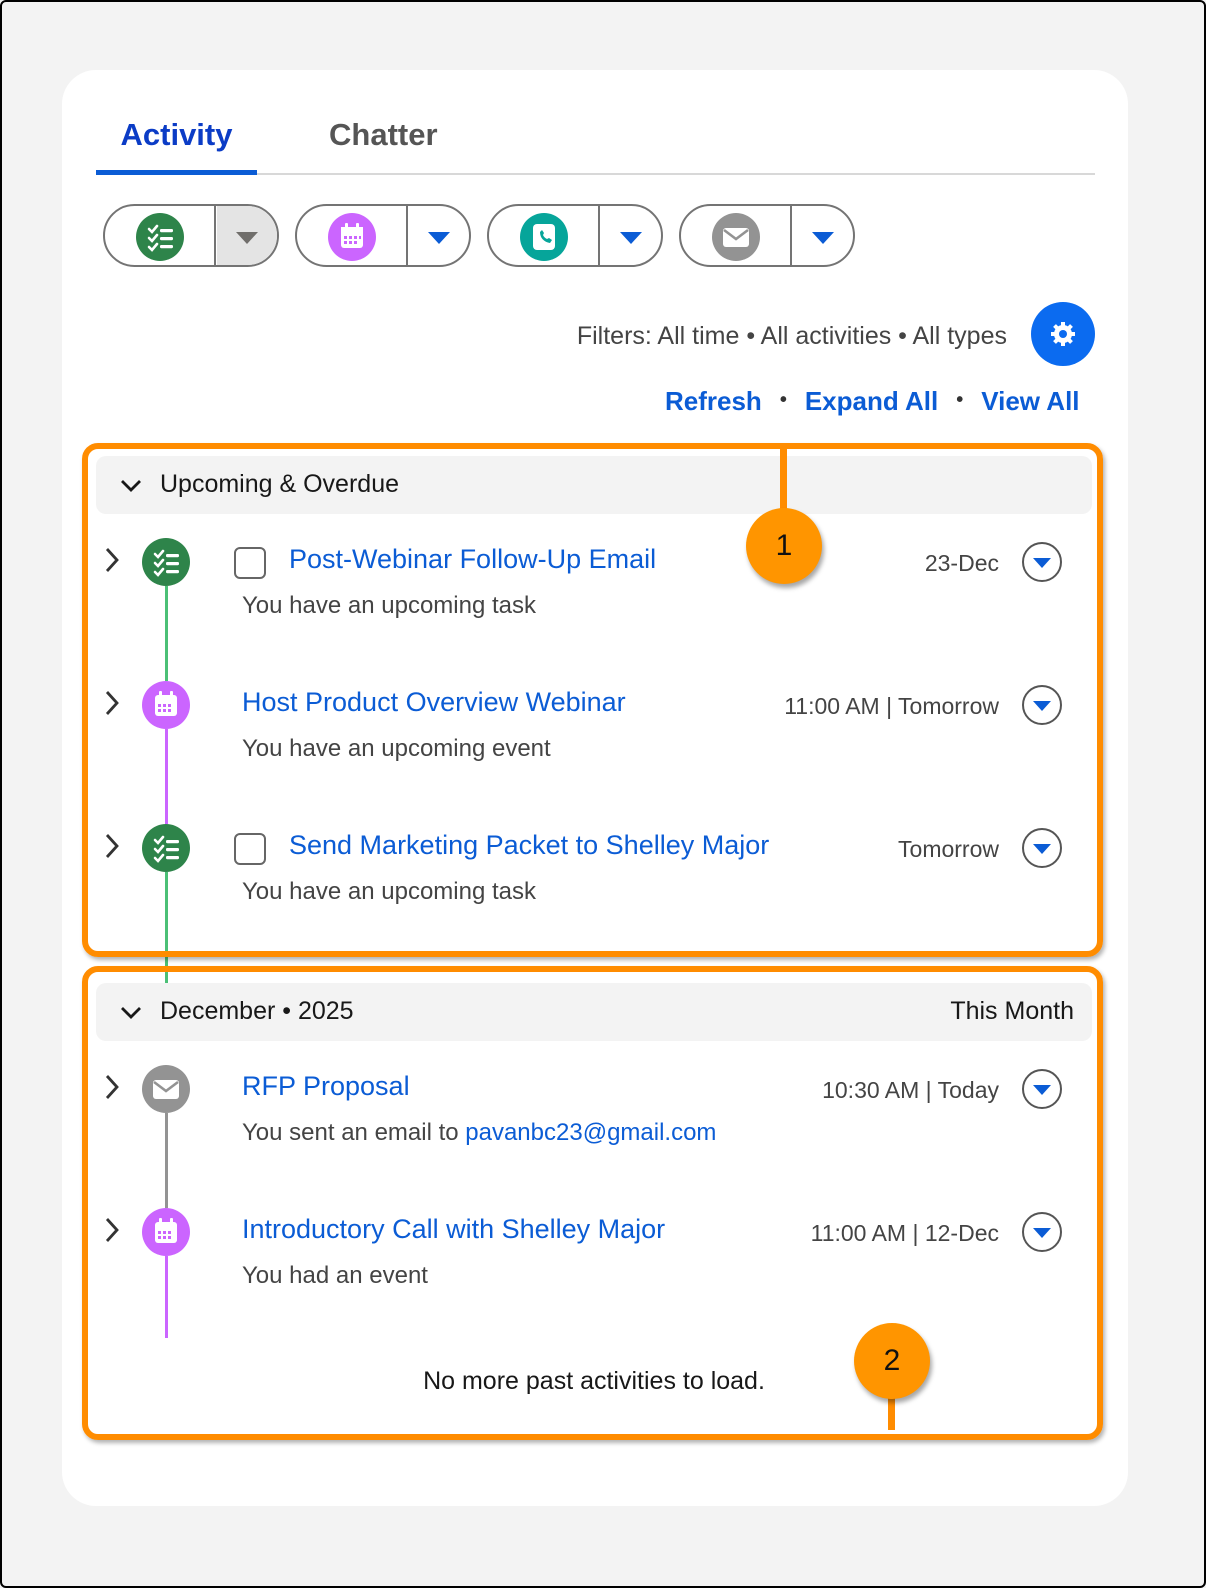 The image size is (1206, 1588). I want to click on new-task-icon, so click(160, 237).